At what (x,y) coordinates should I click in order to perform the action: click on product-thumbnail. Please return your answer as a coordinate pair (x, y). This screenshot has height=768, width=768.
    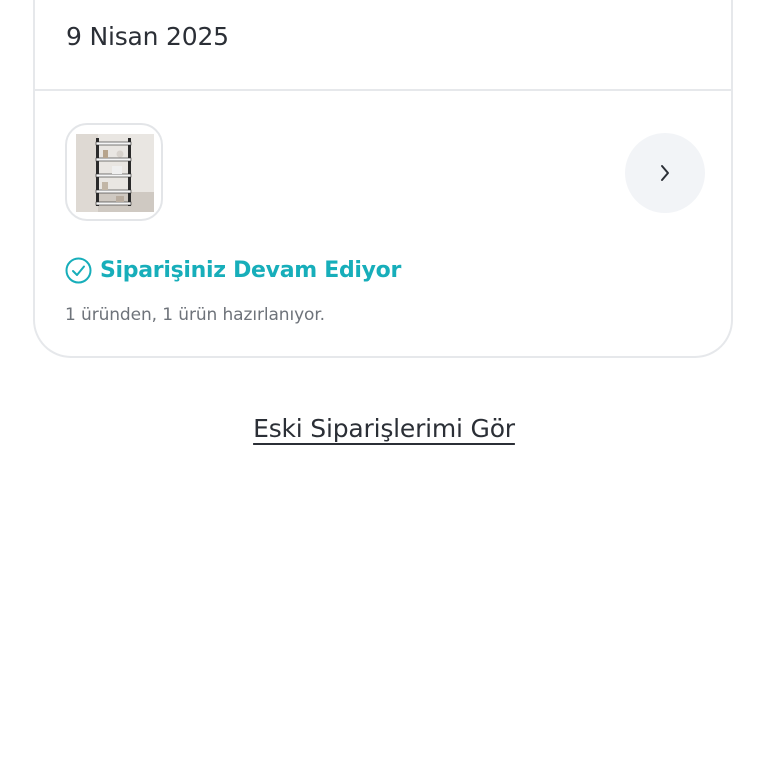
    Looking at the image, I should click on (114, 172).